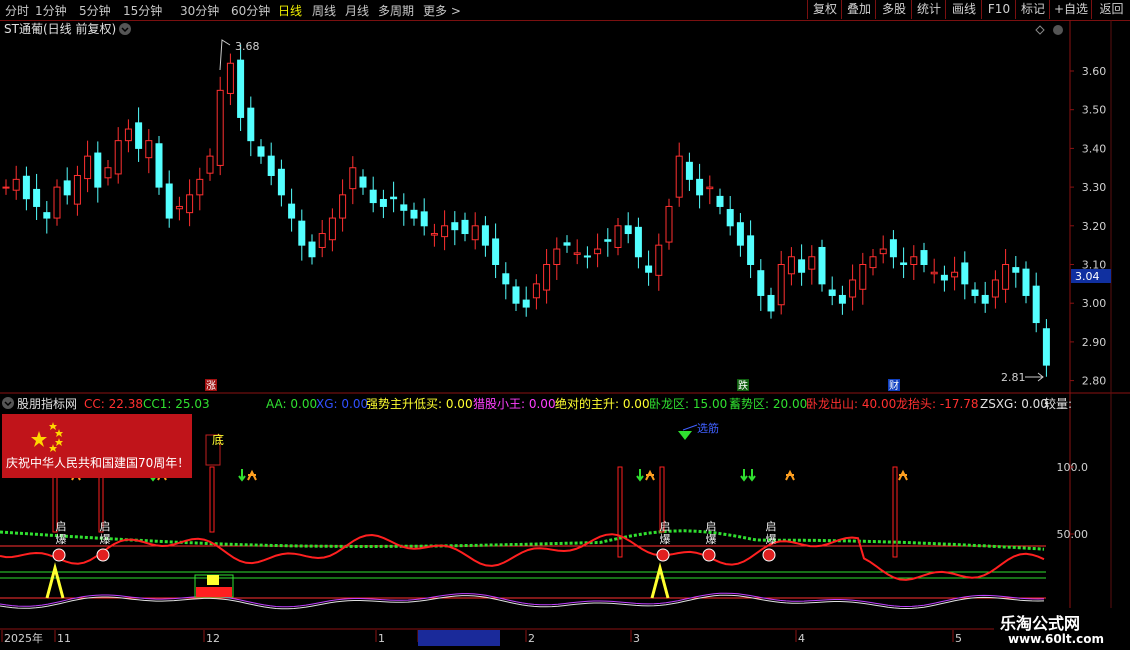 The image size is (1130, 650). What do you see at coordinates (768, 404) in the screenshot?
I see `indicator-value: 蓄势区: 20.00` at bounding box center [768, 404].